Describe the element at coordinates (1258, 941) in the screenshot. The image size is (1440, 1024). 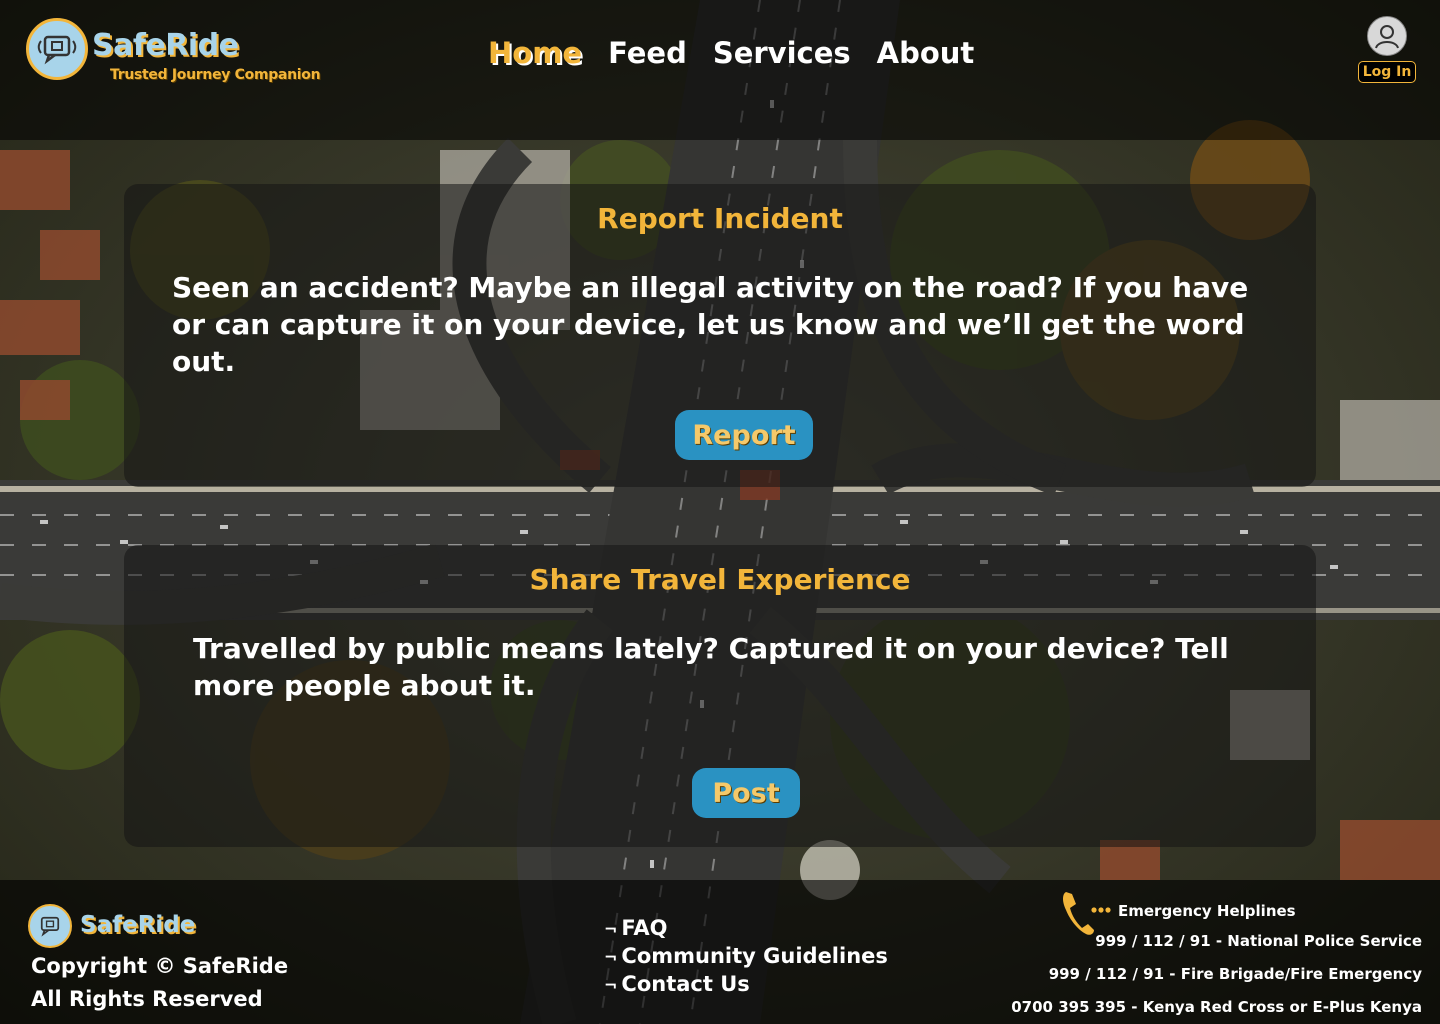
I see `emergency-line-police: 999 / 112 / 91 - National Police Service` at that location.